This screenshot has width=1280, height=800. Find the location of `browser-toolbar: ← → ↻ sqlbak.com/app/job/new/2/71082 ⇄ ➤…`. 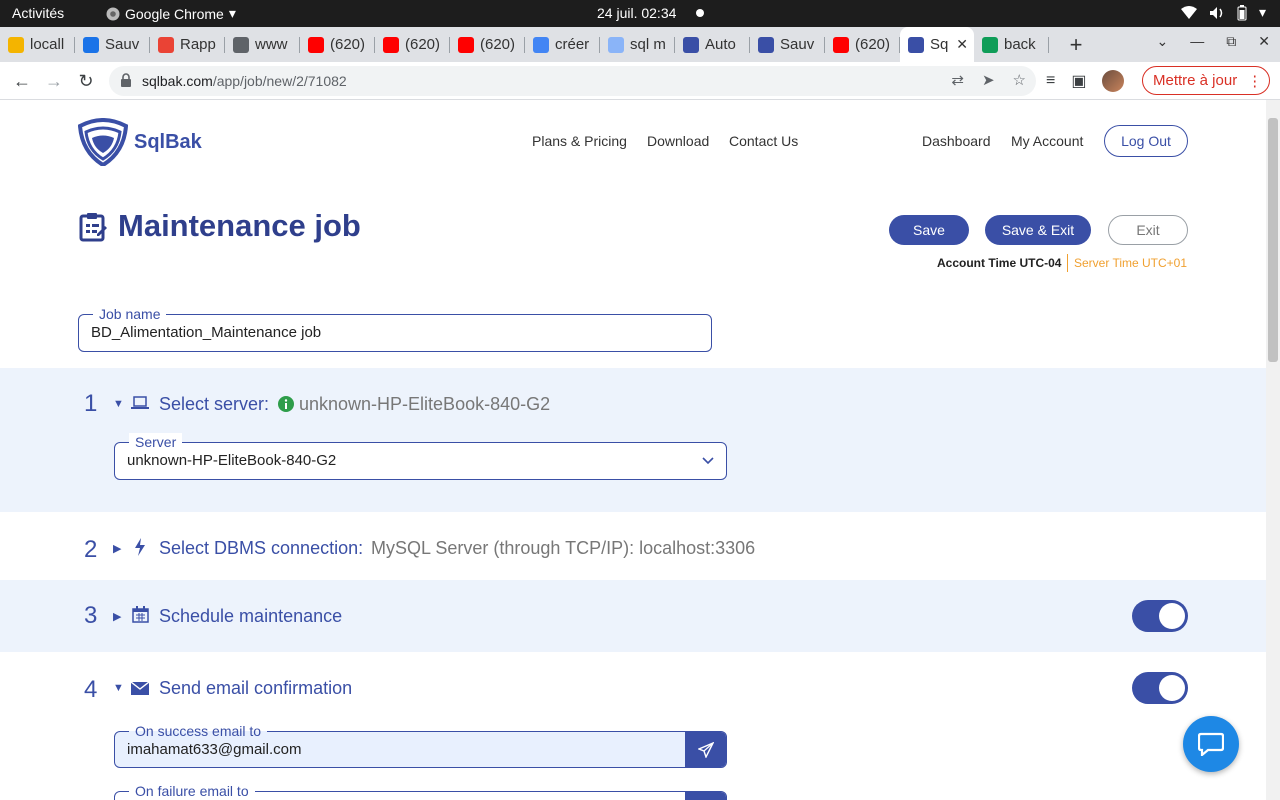

browser-toolbar: ← → ↻ sqlbak.com/app/job/new/2/71082 ⇄ ➤… is located at coordinates (640, 81).